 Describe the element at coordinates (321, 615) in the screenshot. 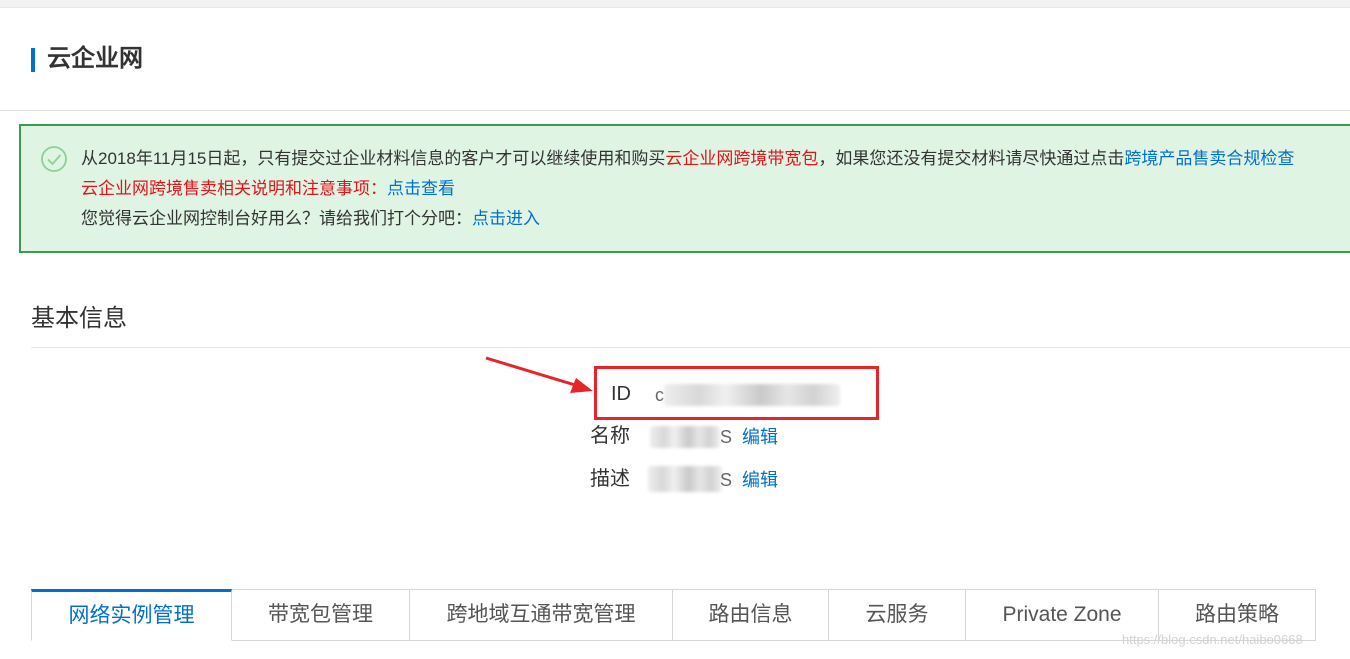

I see `tab-bandwidth-packages: 带宽包管理` at that location.